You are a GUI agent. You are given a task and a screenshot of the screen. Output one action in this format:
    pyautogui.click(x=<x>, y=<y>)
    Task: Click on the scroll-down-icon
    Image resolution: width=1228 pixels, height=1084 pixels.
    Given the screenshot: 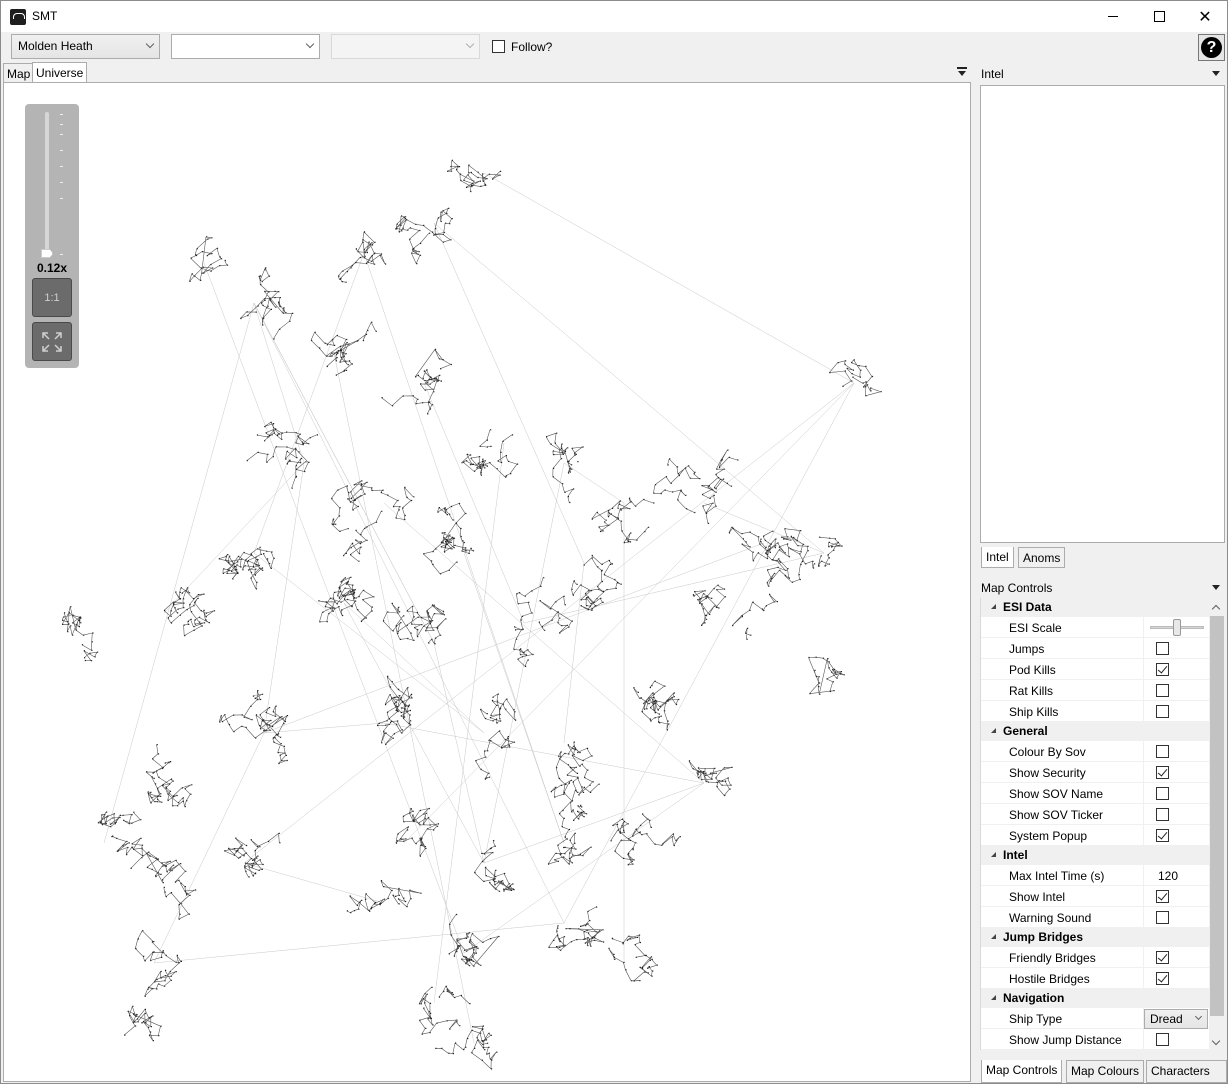 What is the action you would take?
    pyautogui.click(x=1216, y=1041)
    